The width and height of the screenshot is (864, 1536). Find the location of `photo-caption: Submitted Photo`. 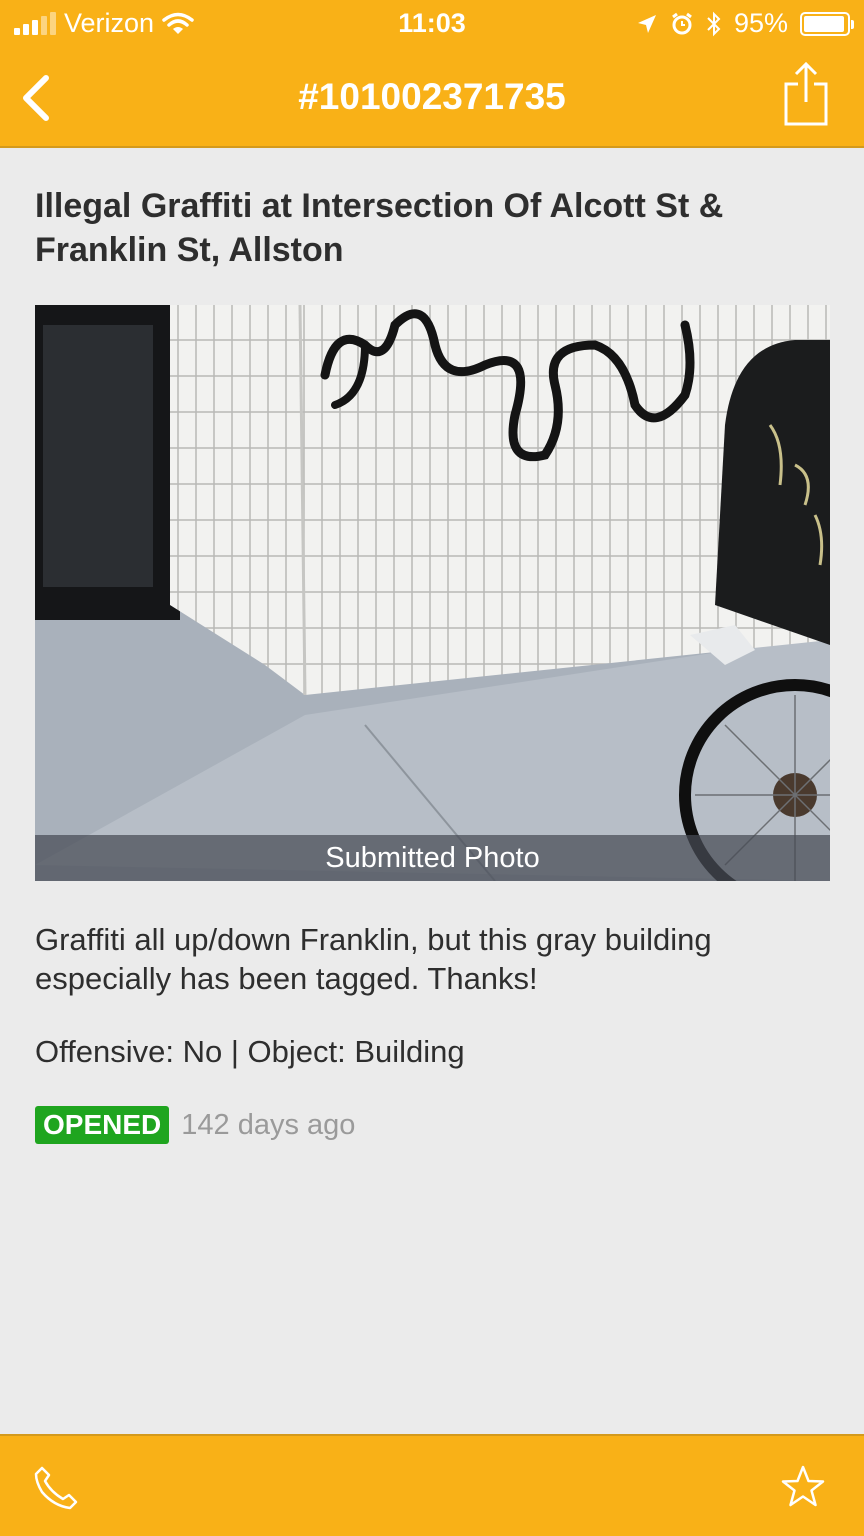

photo-caption: Submitted Photo is located at coordinates (432, 858).